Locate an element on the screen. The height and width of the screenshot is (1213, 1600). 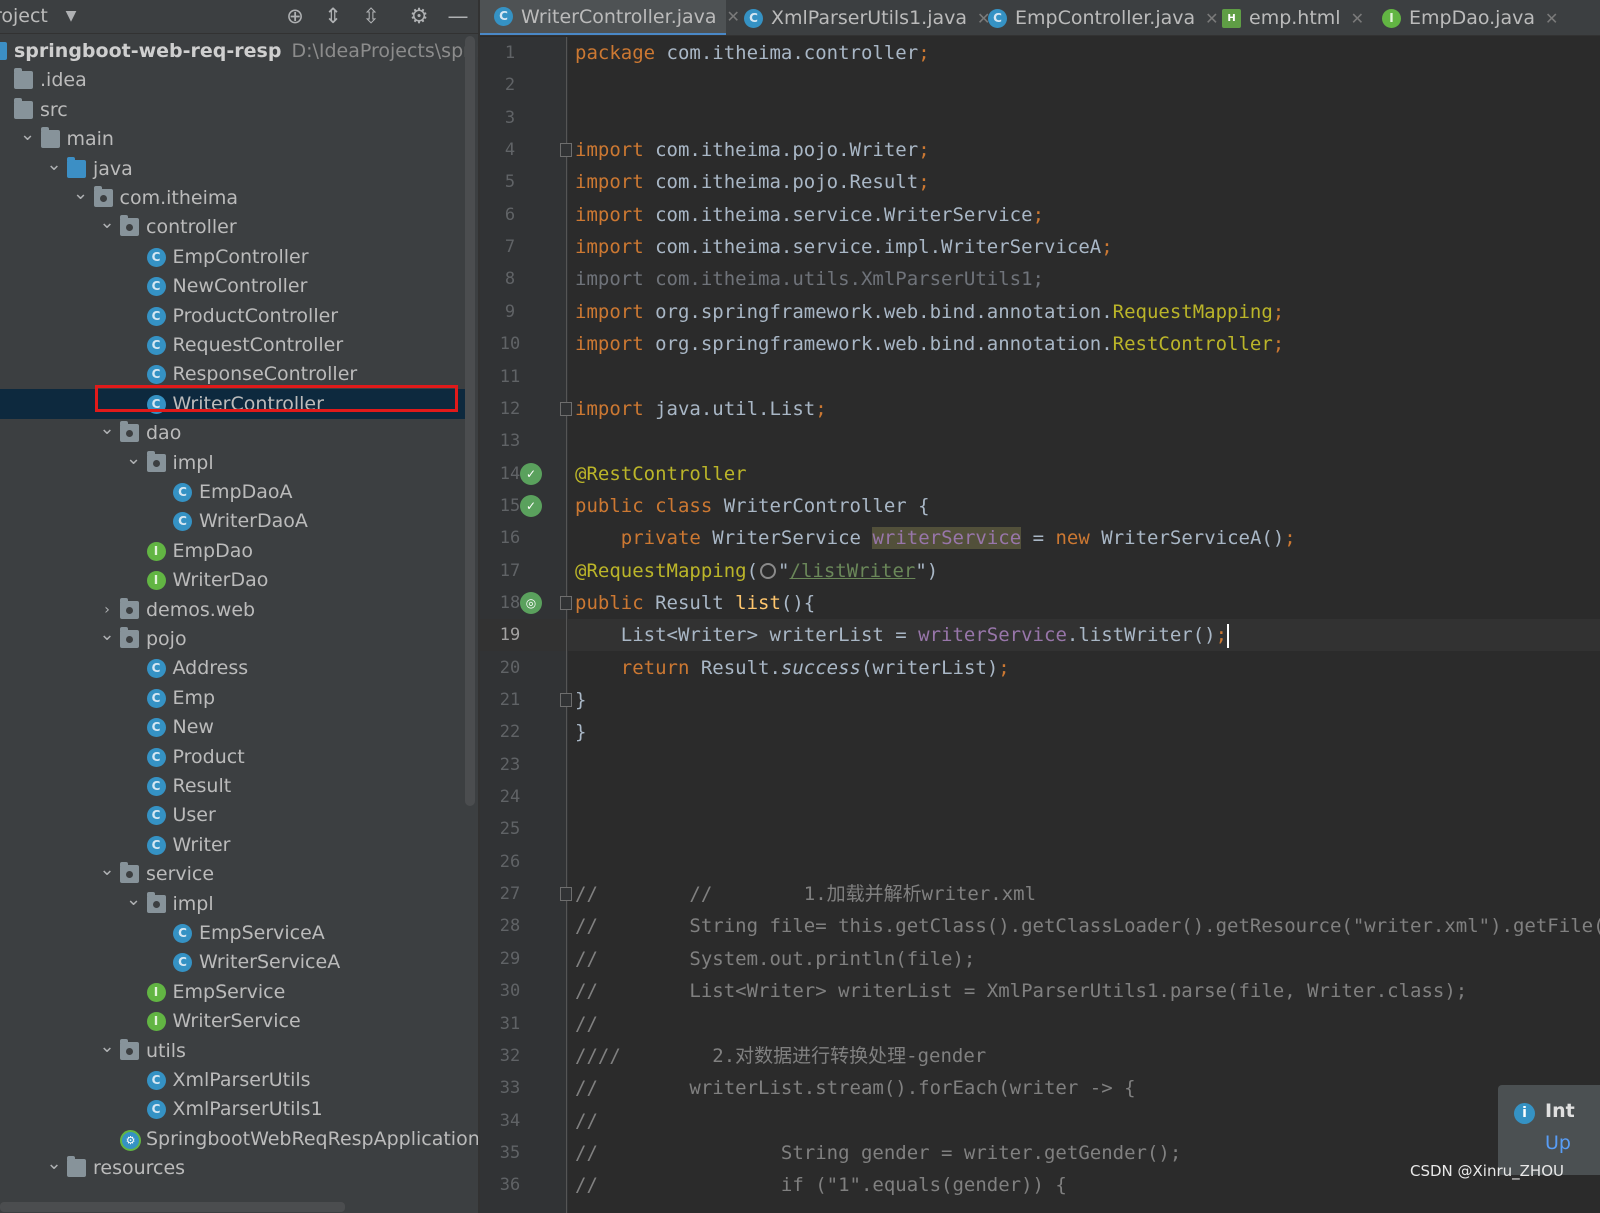
tree-item-empservice: I EmpService is located at coordinates (235, 992).